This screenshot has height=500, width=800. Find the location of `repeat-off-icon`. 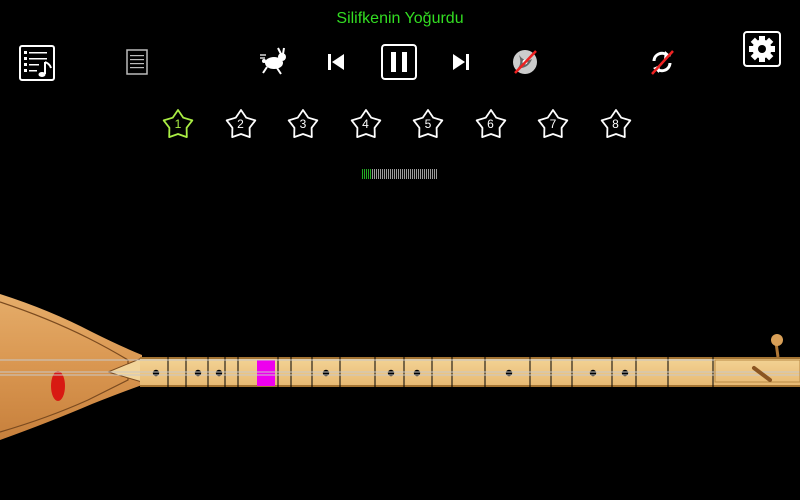

repeat-off-icon is located at coordinates (662, 62).